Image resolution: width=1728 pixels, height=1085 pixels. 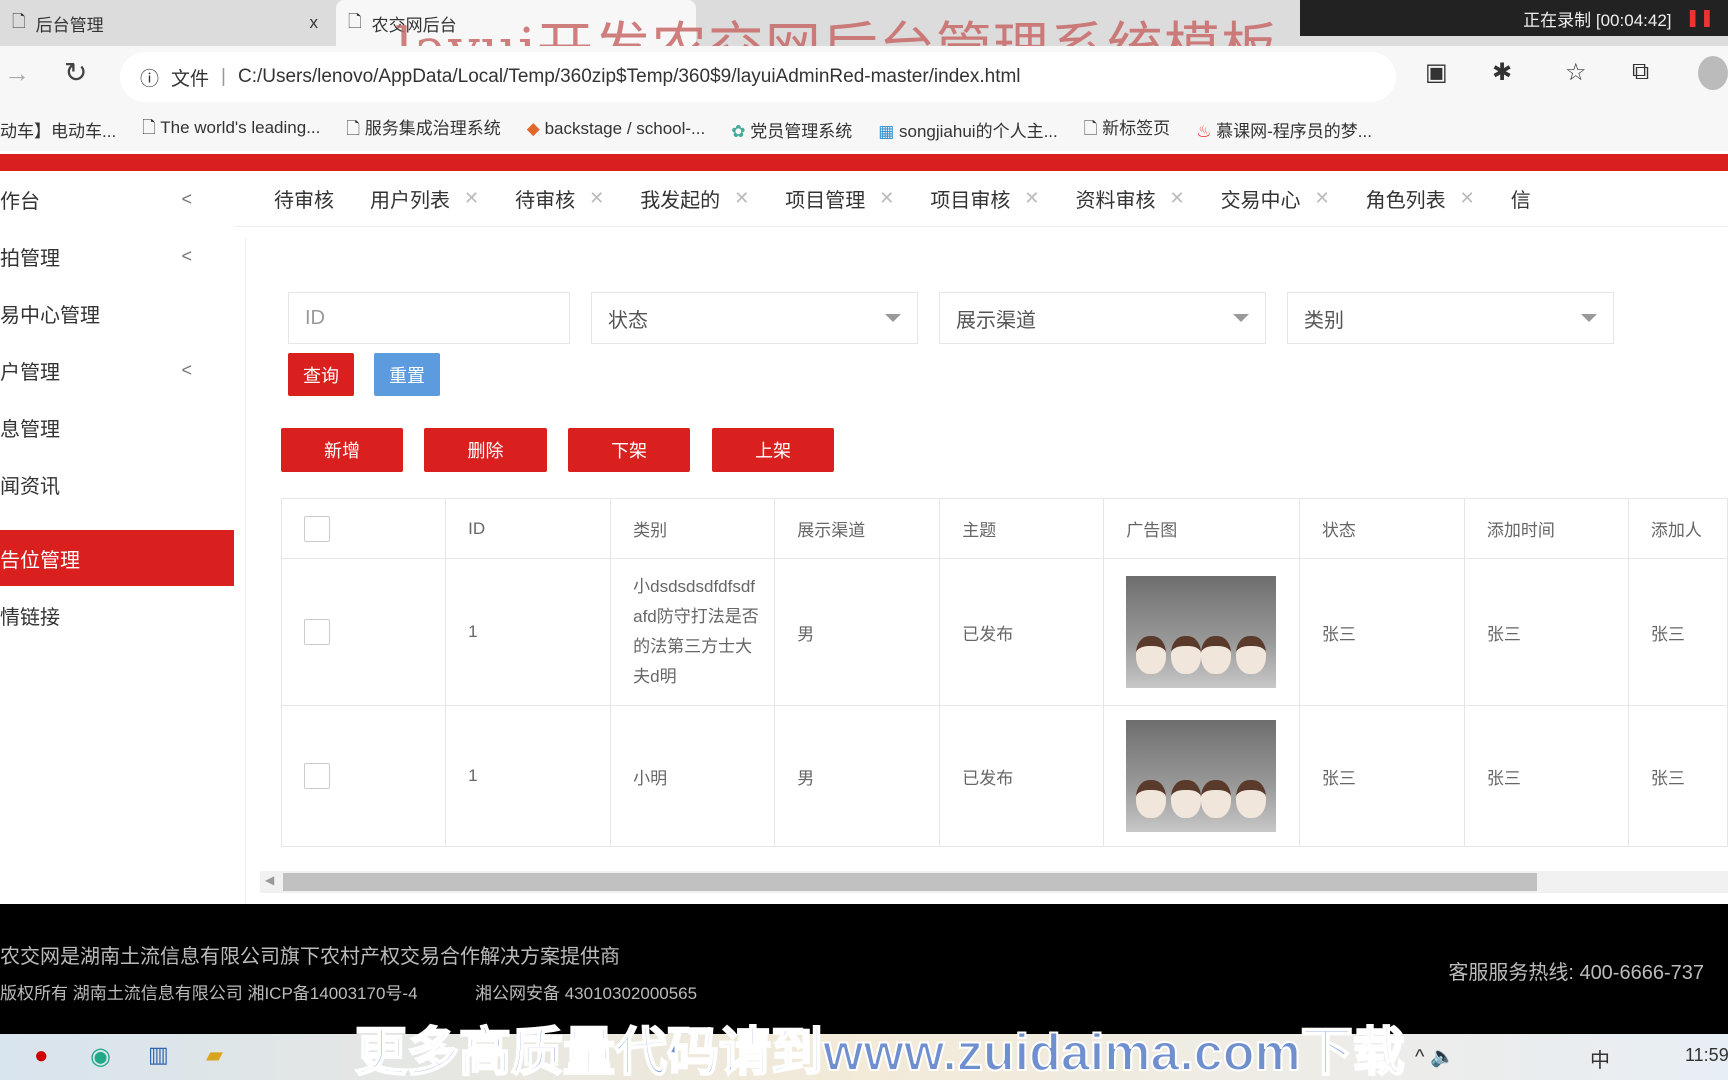 What do you see at coordinates (100, 1056) in the screenshot?
I see `chrome-icon: ◉` at bounding box center [100, 1056].